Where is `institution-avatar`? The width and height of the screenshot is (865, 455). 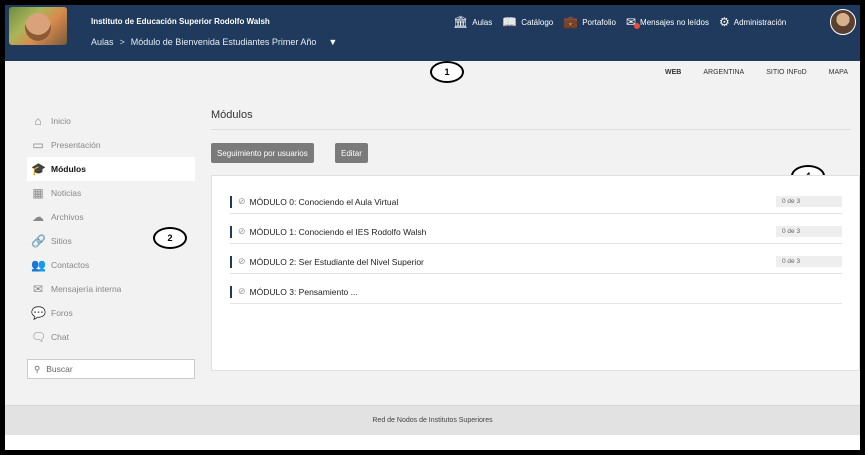 institution-avatar is located at coordinates (38, 26).